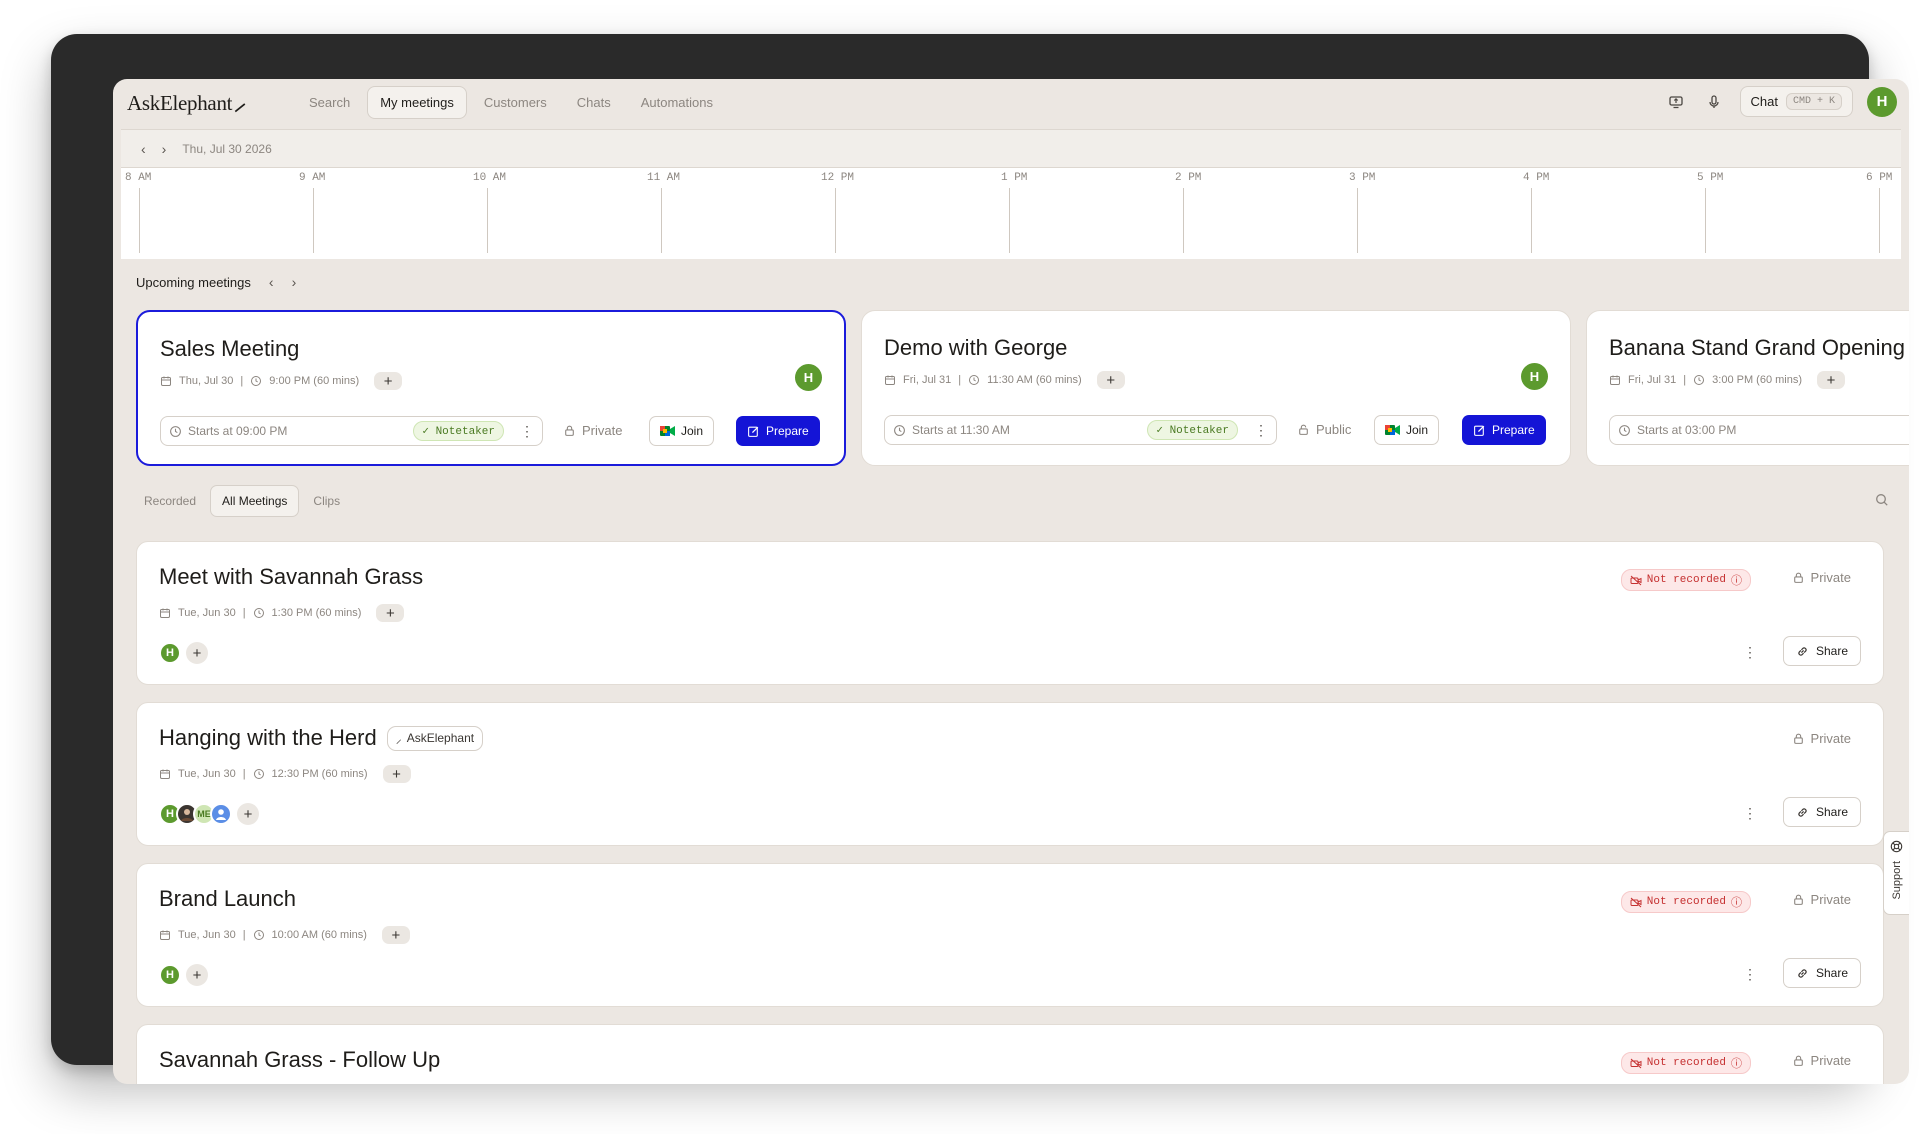 The height and width of the screenshot is (1134, 1920). Describe the element at coordinates (351, 431) in the screenshot. I see `starts-at-field: Starts at 09:00 PM ✓ Notetaker ⋮` at that location.